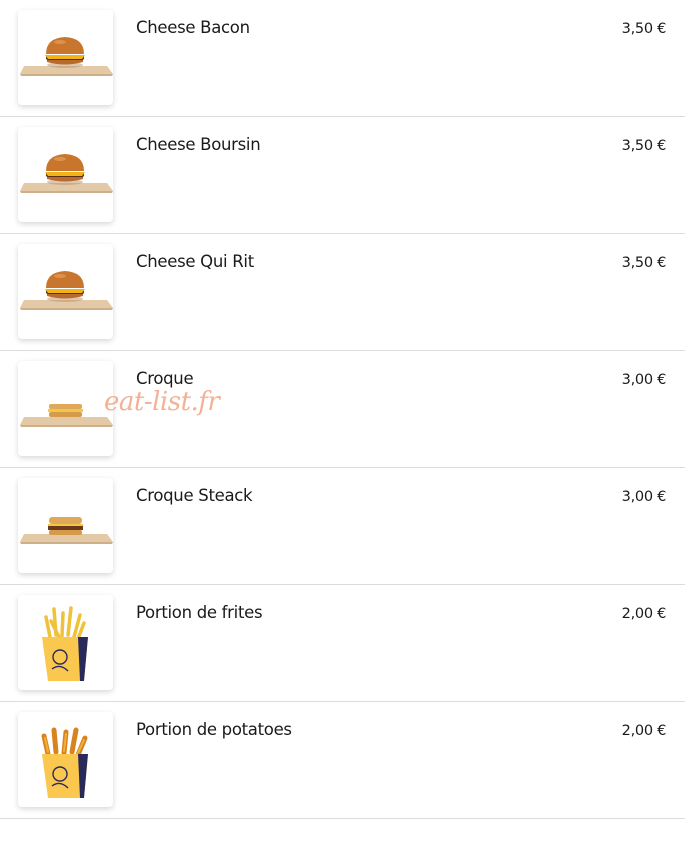  I want to click on item-name: Cheese Qui Rit, so click(195, 261).